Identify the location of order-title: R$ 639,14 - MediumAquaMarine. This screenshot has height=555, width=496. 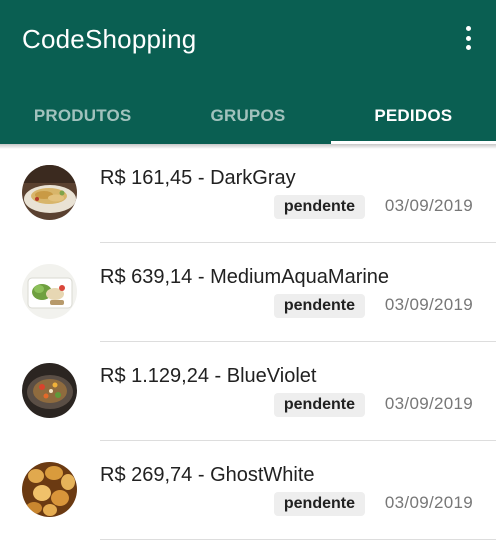
(245, 277).